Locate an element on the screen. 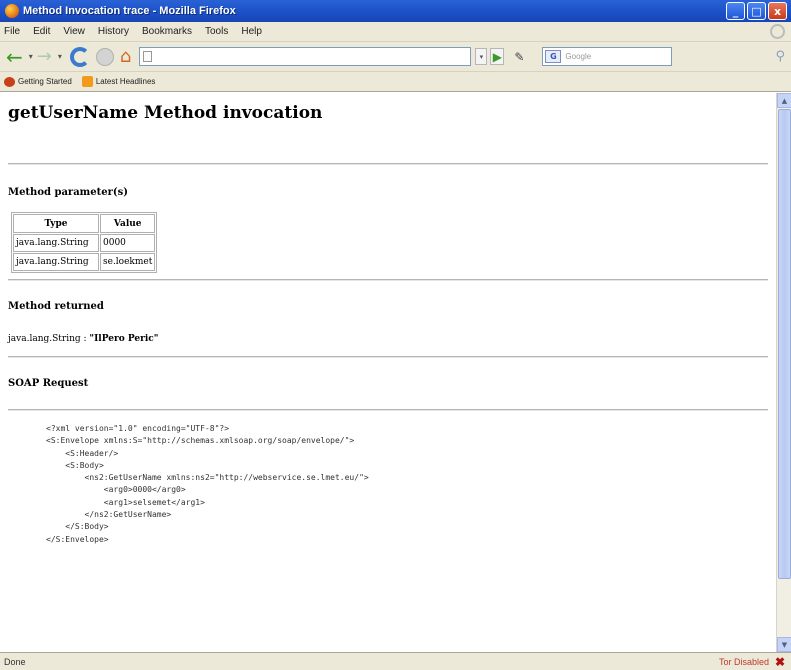 This screenshot has height=670, width=791. maximize-button: □ is located at coordinates (756, 11).